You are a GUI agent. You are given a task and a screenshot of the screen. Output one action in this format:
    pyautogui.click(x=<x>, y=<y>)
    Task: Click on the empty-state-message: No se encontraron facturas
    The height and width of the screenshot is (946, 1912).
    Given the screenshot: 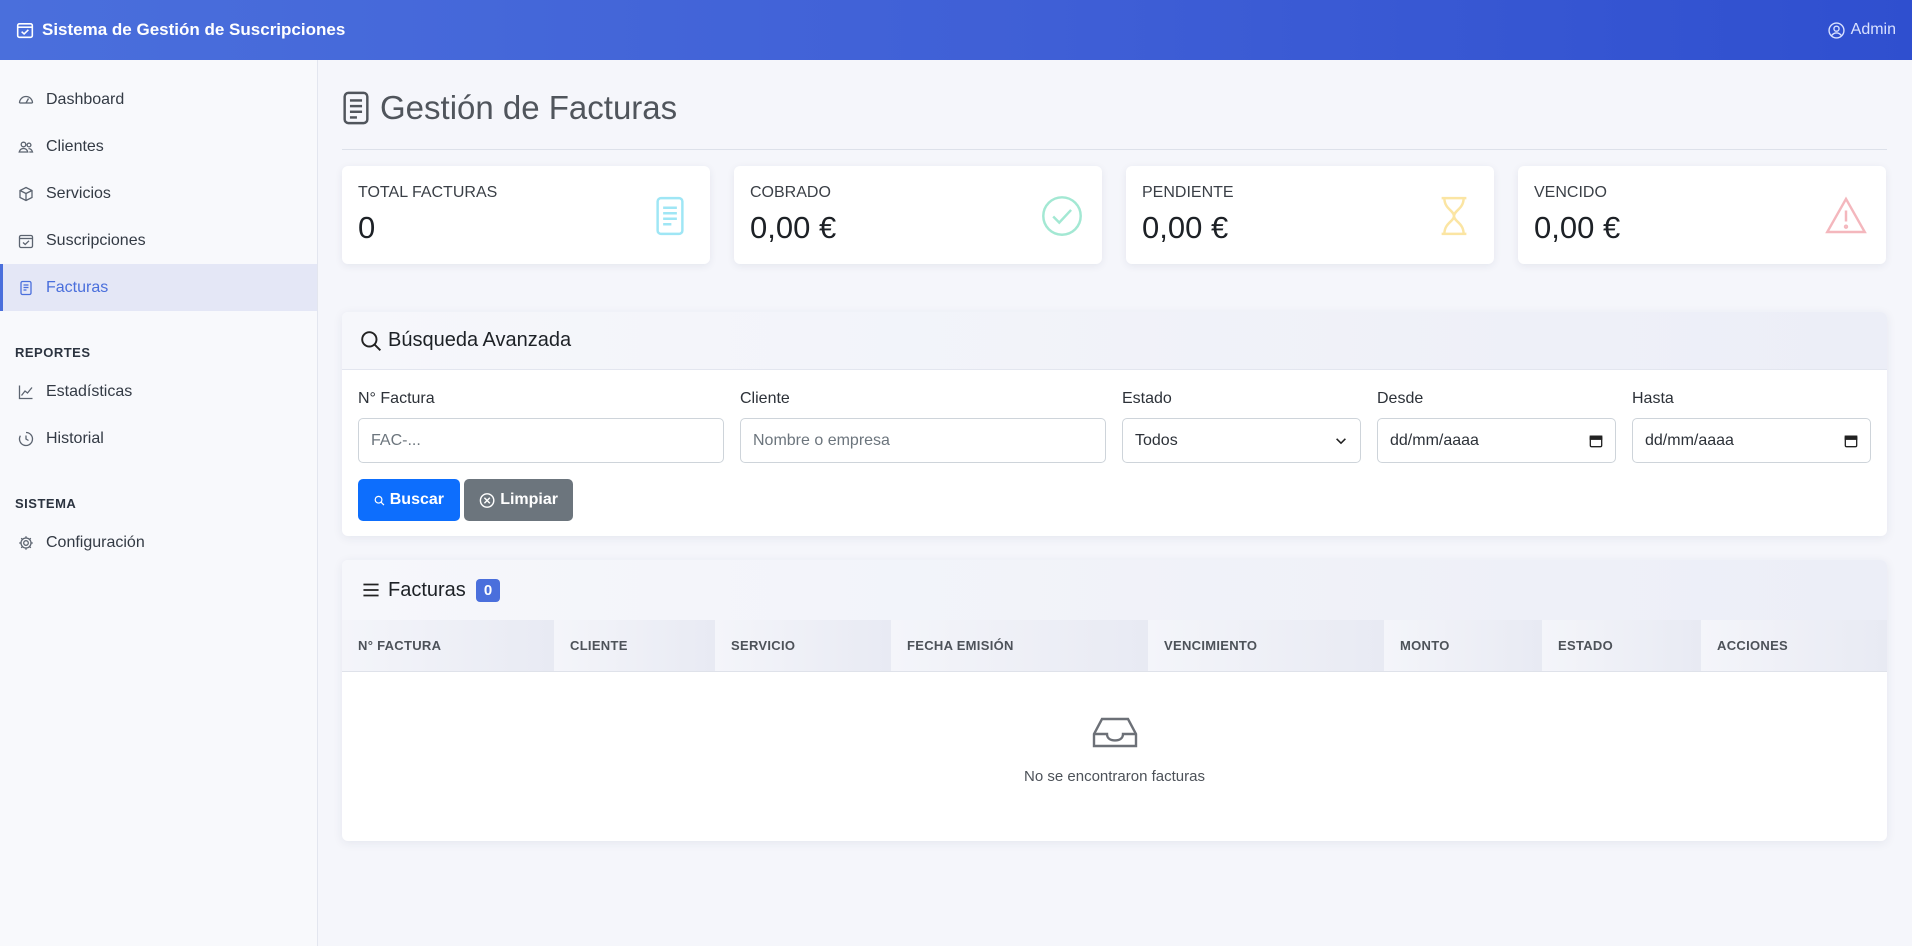 What is the action you would take?
    pyautogui.click(x=1114, y=776)
    